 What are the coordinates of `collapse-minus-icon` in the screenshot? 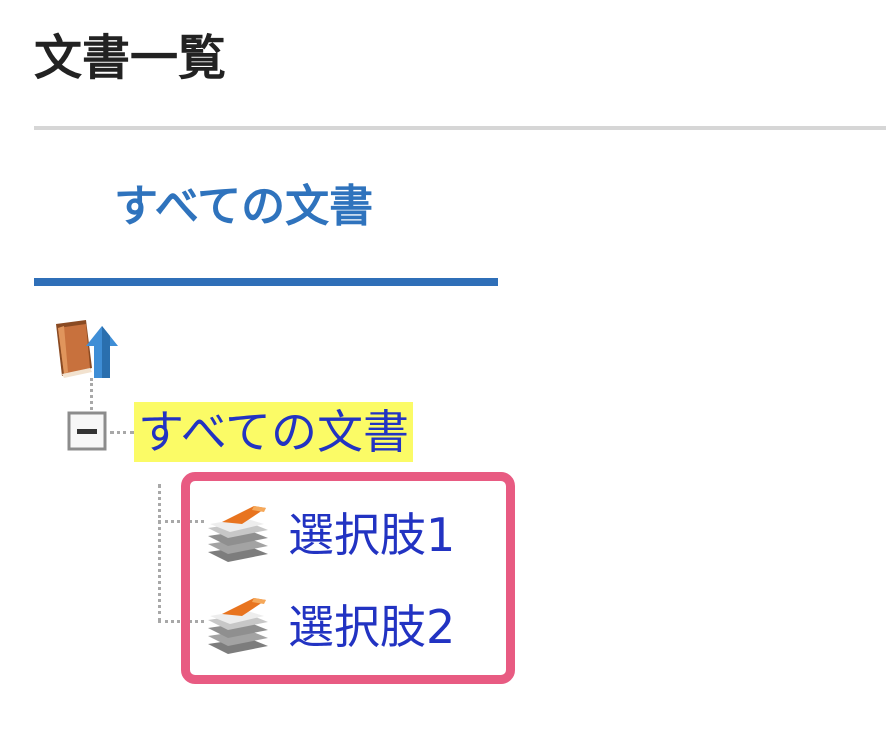 It's located at (87, 431).